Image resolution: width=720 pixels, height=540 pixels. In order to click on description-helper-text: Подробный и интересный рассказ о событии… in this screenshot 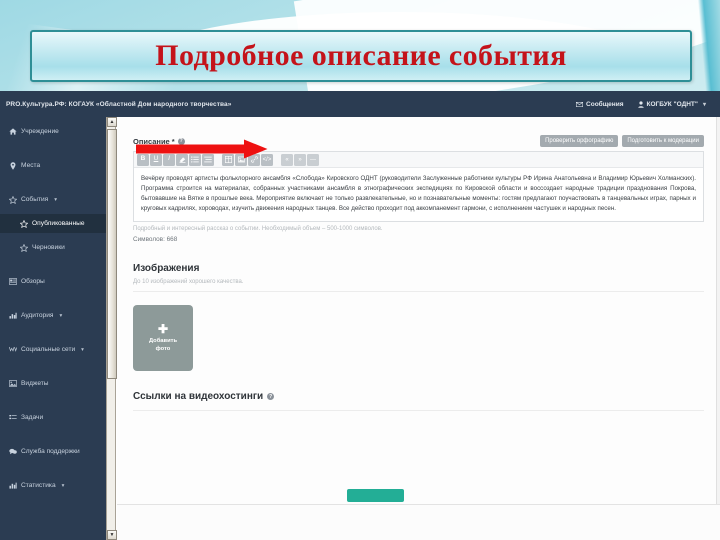, I will do `click(258, 229)`.